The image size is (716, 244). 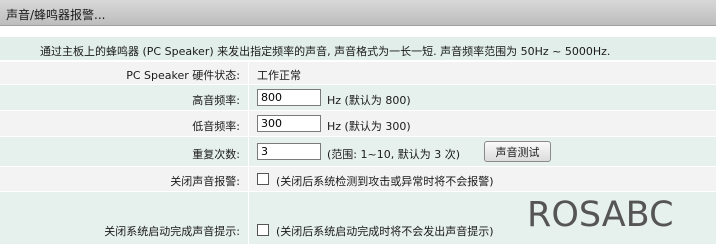 What do you see at coordinates (216, 126) in the screenshot?
I see `low-frequency-label: 低音频率:` at bounding box center [216, 126].